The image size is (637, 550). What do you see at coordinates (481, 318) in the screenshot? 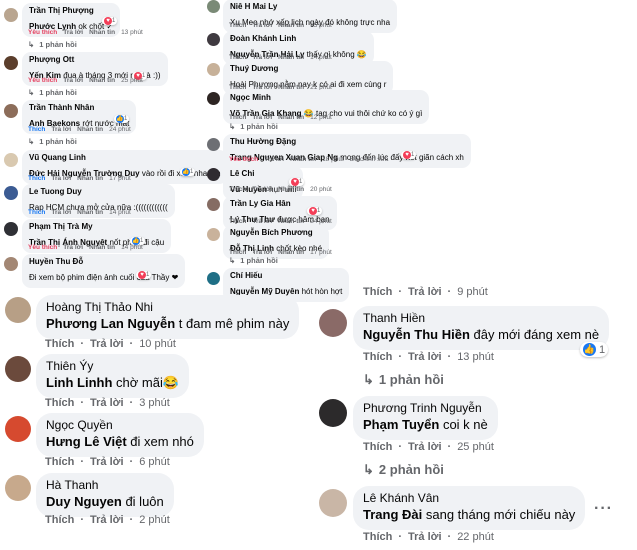
I see `commenter-name: Thanh Hiền` at bounding box center [481, 318].